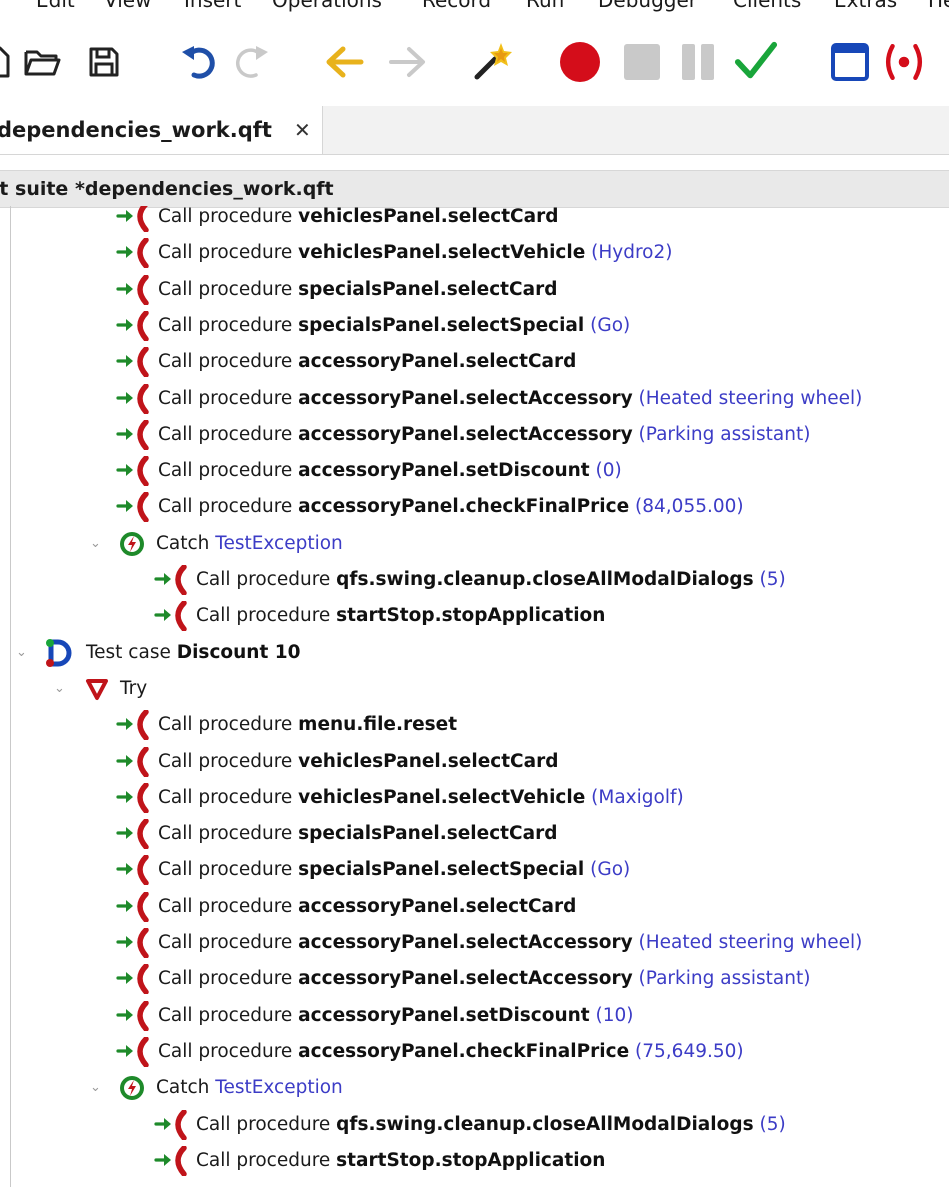  I want to click on procedure-parameters: (Go), so click(610, 325).